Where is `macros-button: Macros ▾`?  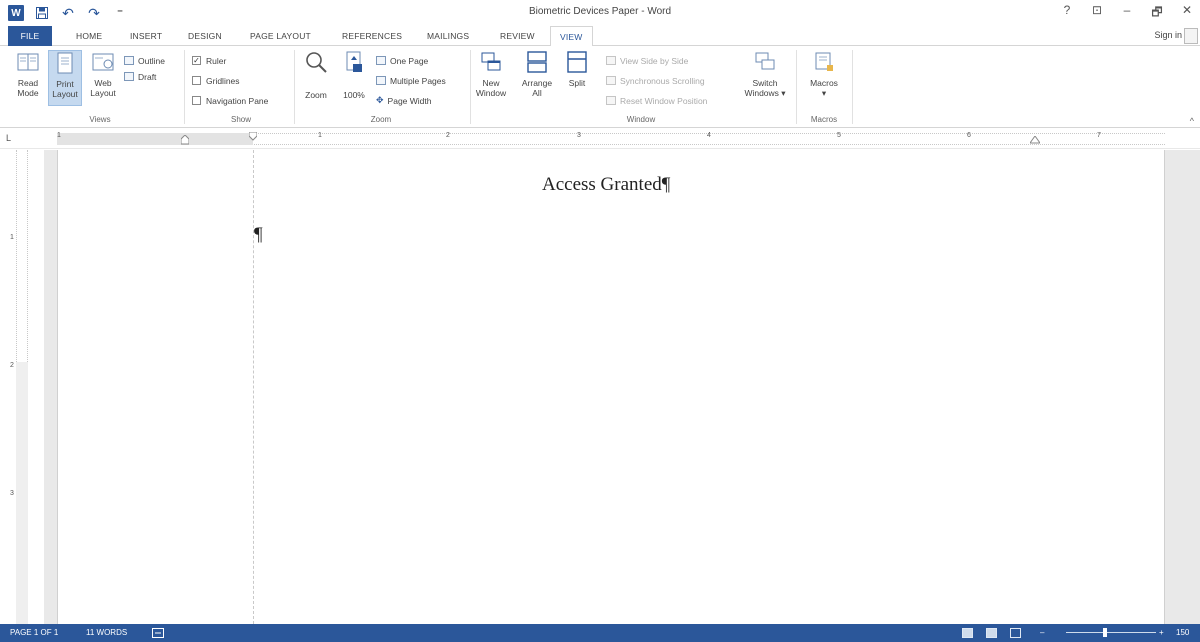
macros-button: Macros ▾ is located at coordinates (824, 74).